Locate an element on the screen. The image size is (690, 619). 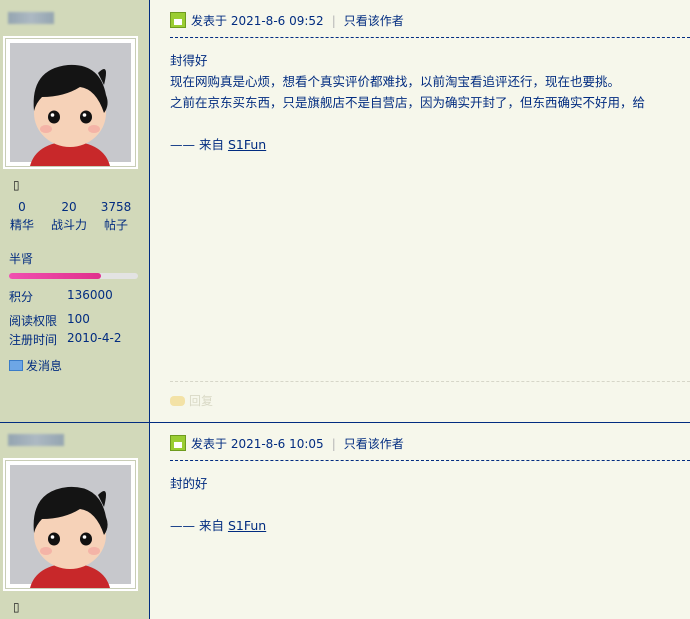
author-sidebar: ▯ 0 精华 20 战斗力 3758 帖子 半肾 积分 136000 阅读权限 is located at coordinates (75, 211).